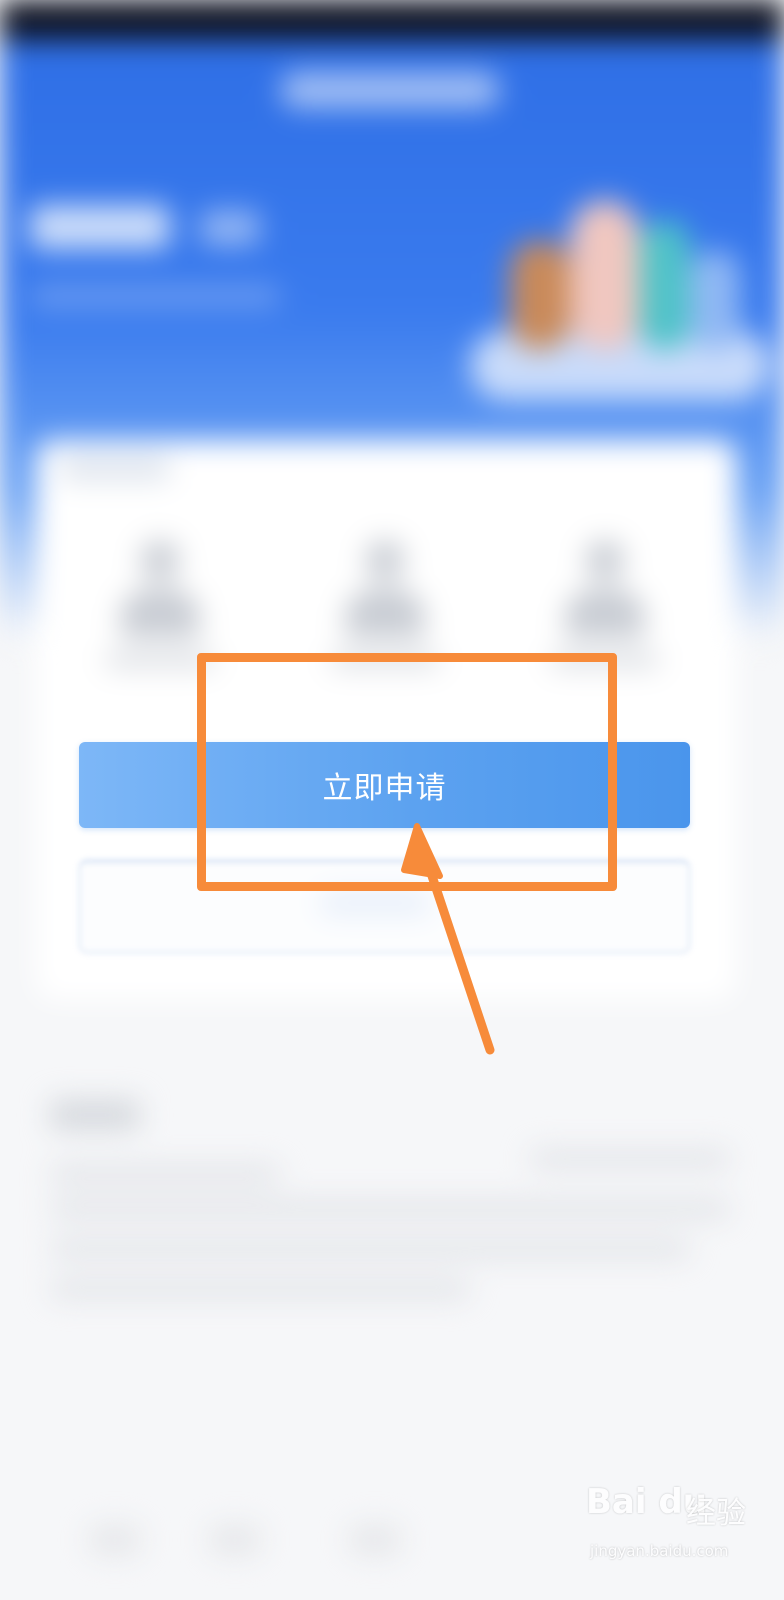  Describe the element at coordinates (390, 90) in the screenshot. I see `nav-title-placeholder` at that location.